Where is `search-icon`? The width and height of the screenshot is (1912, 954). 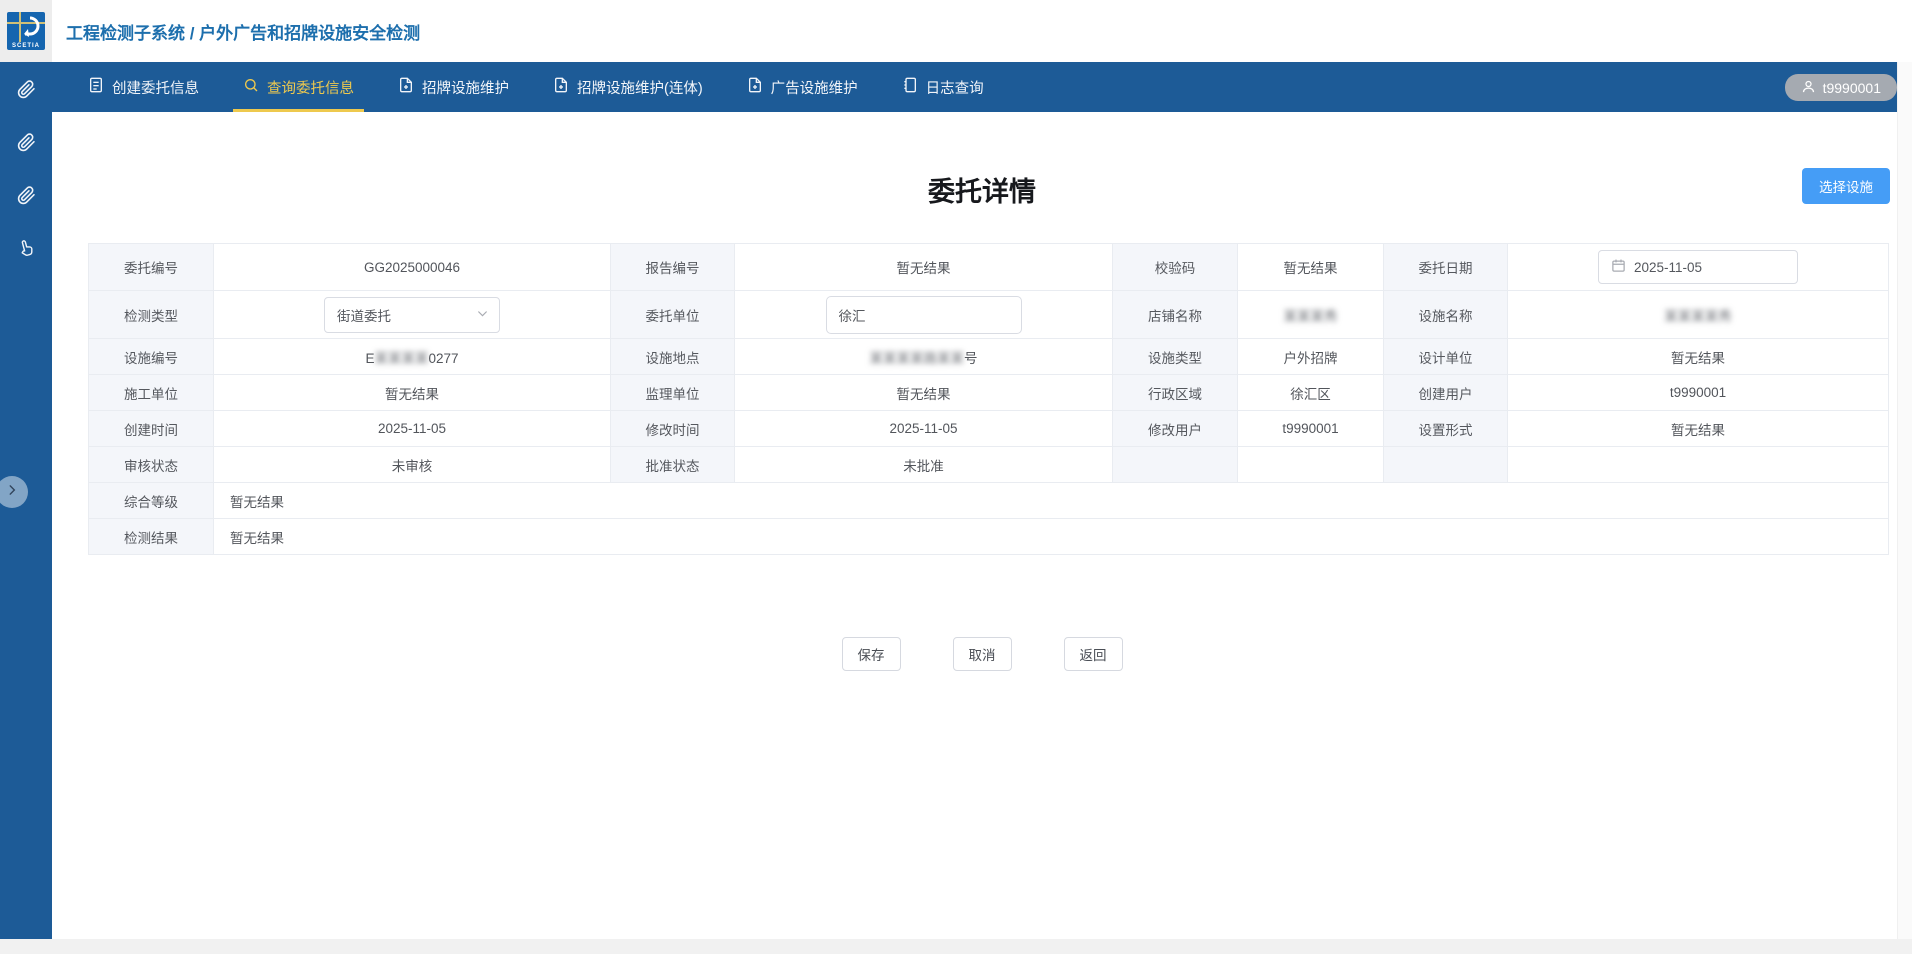
search-icon is located at coordinates (251, 87).